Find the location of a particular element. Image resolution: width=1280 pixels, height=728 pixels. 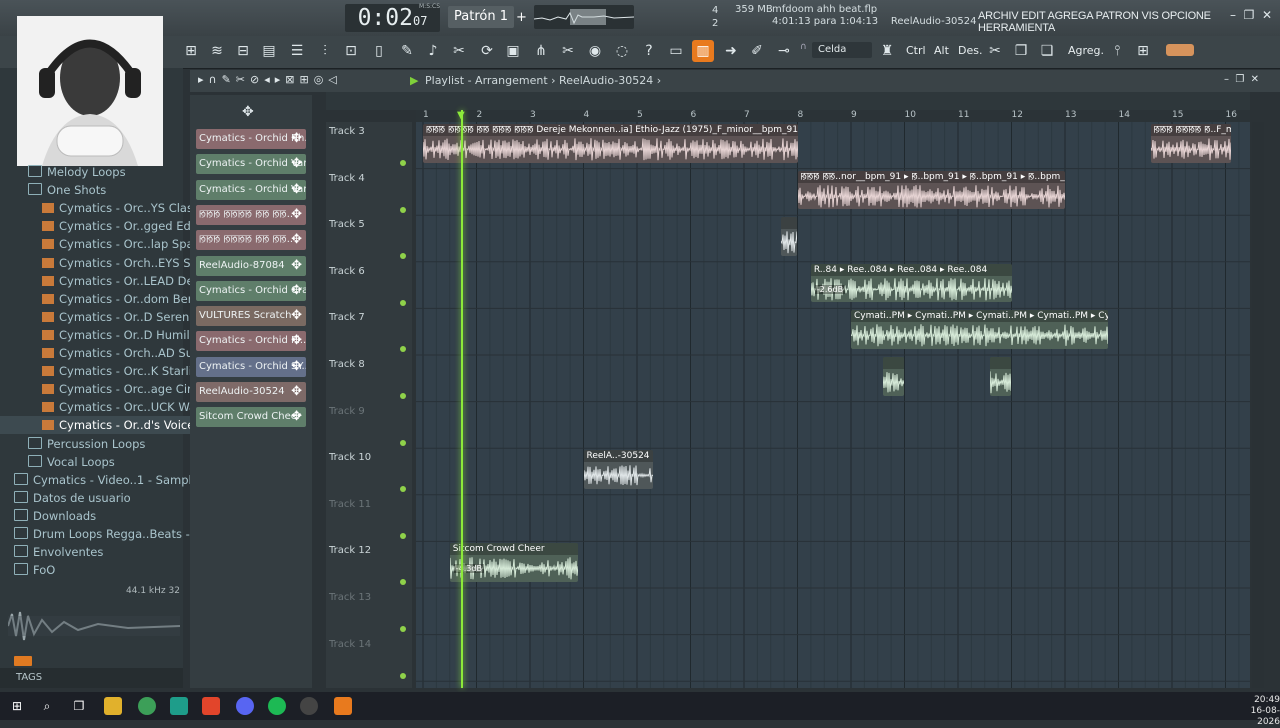

stamp-icon: ♜ is located at coordinates (887, 51).